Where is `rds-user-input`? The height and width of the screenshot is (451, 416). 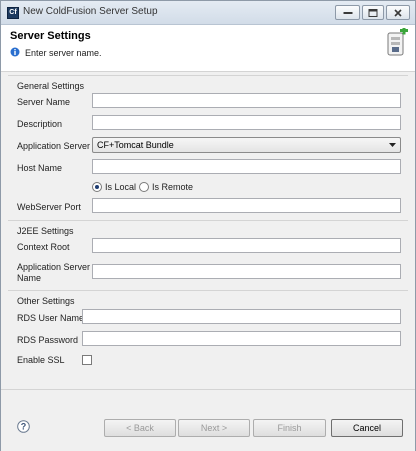 rds-user-input is located at coordinates (241, 316).